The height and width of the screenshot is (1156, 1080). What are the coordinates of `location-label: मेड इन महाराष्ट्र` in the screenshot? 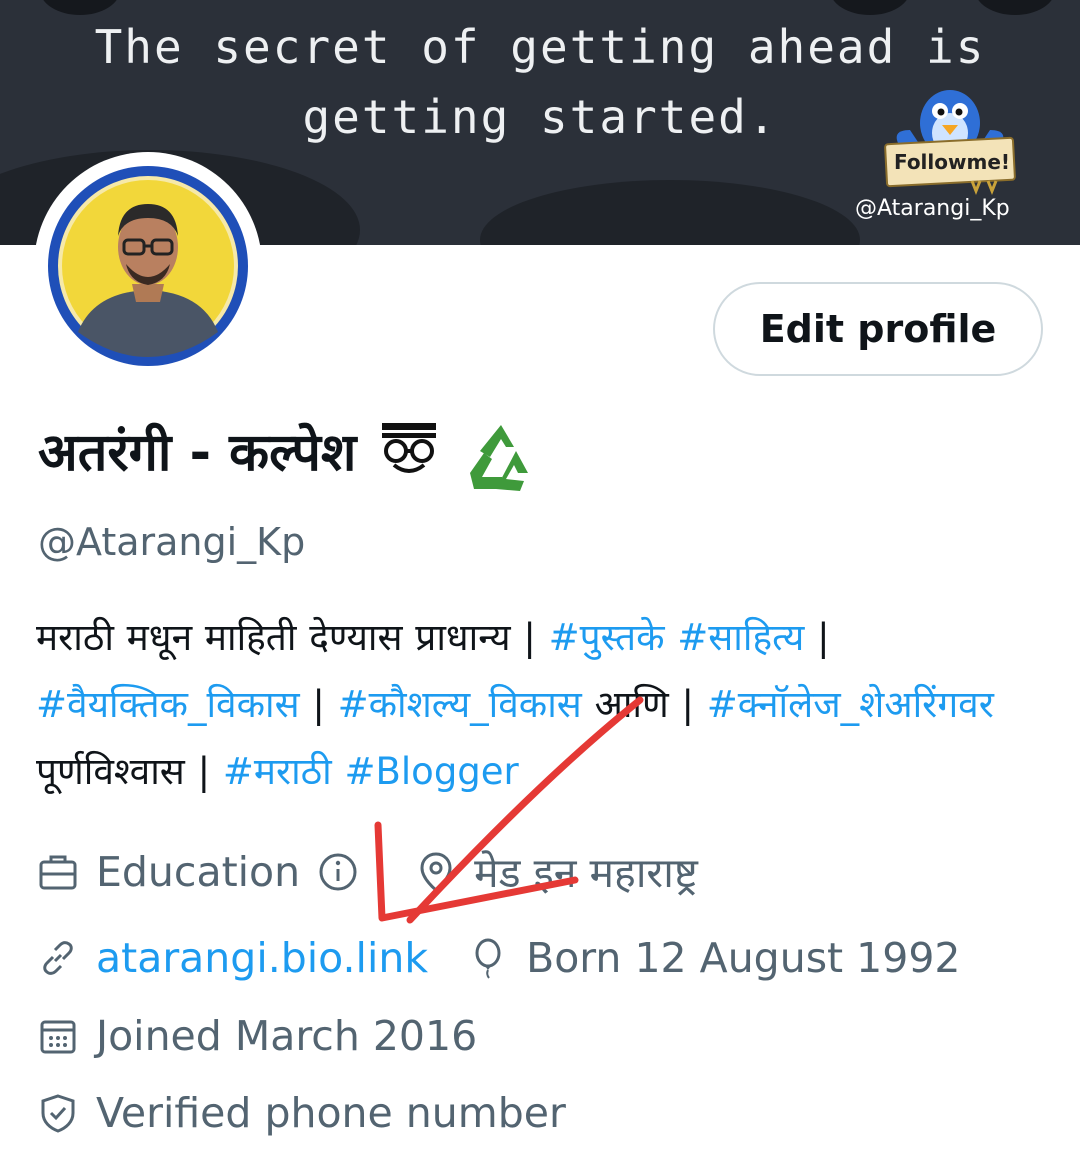 It's located at (586, 873).